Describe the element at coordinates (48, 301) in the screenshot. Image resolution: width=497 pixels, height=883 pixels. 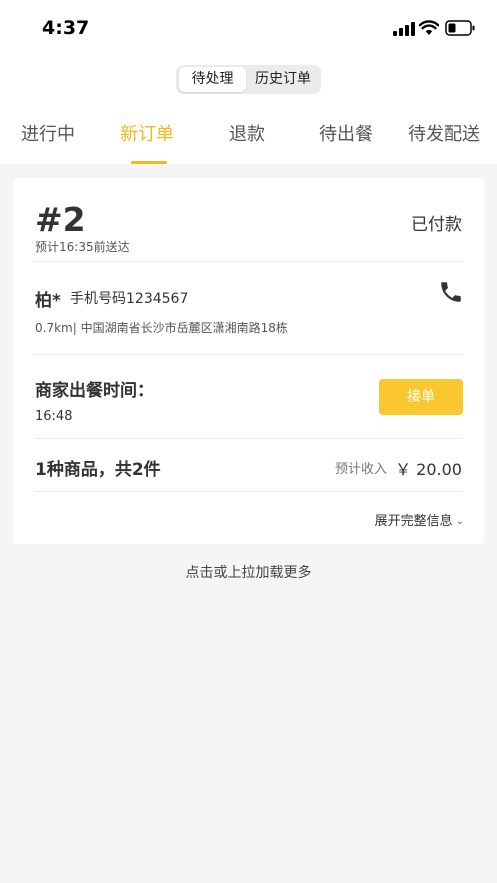
I see `customer-name: 柏*` at that location.